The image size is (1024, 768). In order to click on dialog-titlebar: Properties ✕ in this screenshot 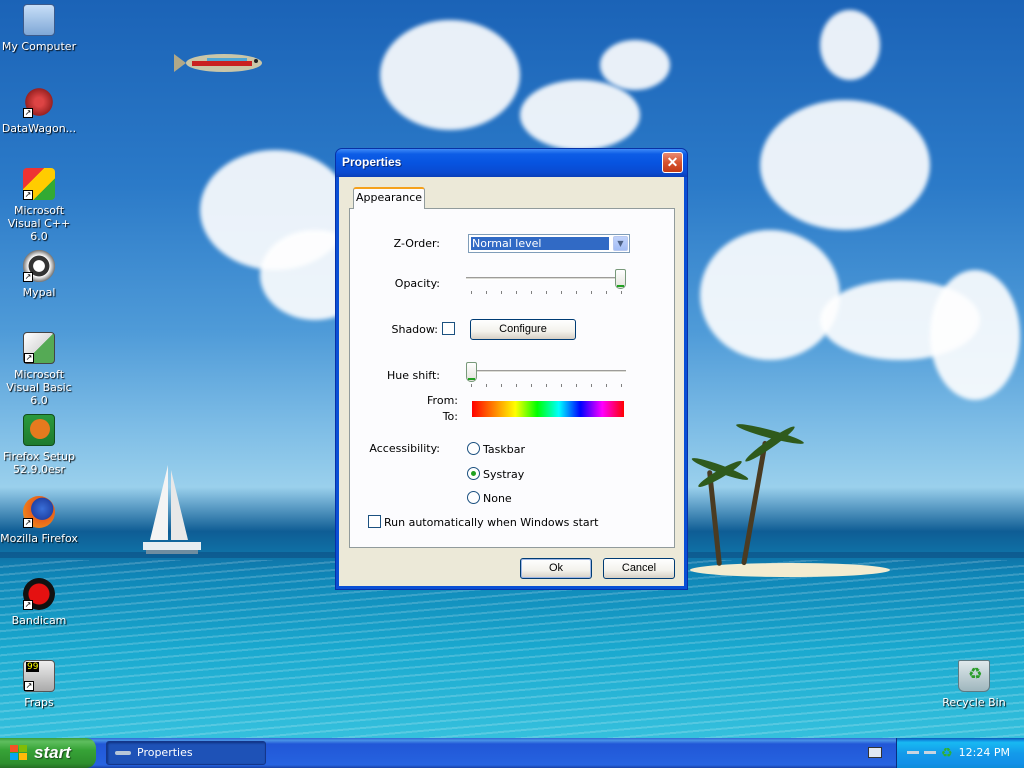, I will do `click(511, 163)`.